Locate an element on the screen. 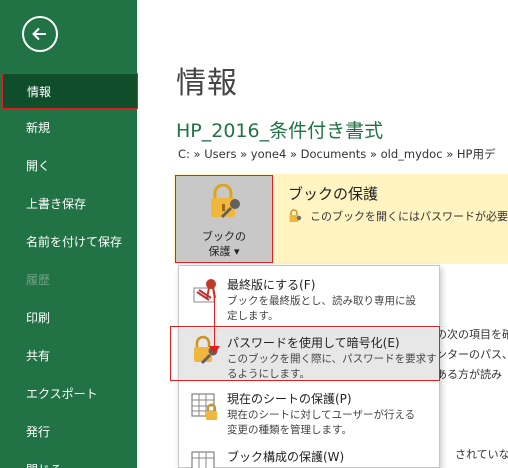 The image size is (508, 468). protect-description: このブックを開くにはパスワードが必要です。 is located at coordinates (398, 216).